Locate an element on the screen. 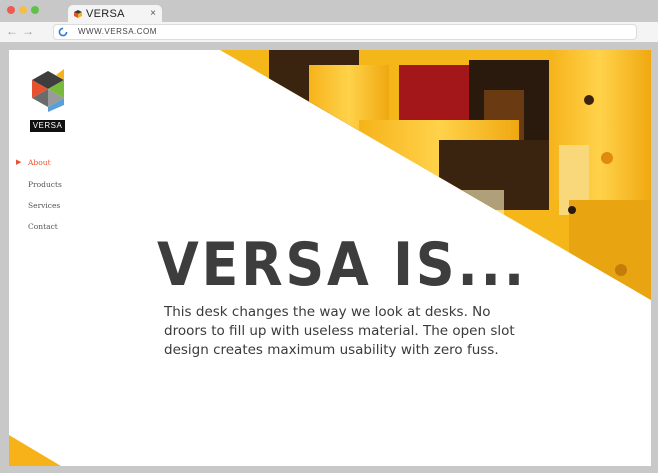  url-text: WWW.VERSA.COM is located at coordinates (117, 31).